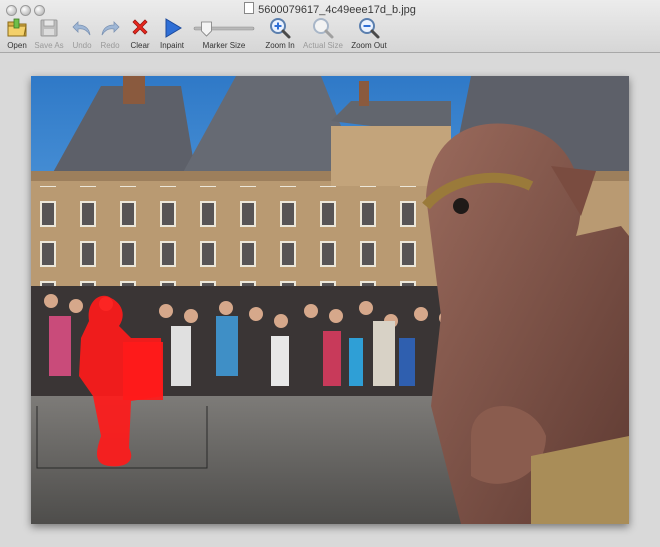 Image resolution: width=660 pixels, height=547 pixels. I want to click on actual-size-button: Actual Size, so click(323, 33).